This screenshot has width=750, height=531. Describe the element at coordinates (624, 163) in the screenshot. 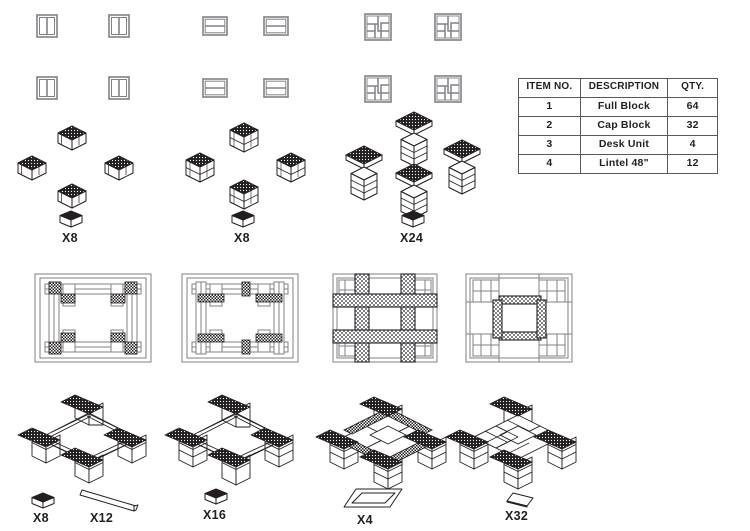

I see `cell-description: Lintel 48"` at that location.